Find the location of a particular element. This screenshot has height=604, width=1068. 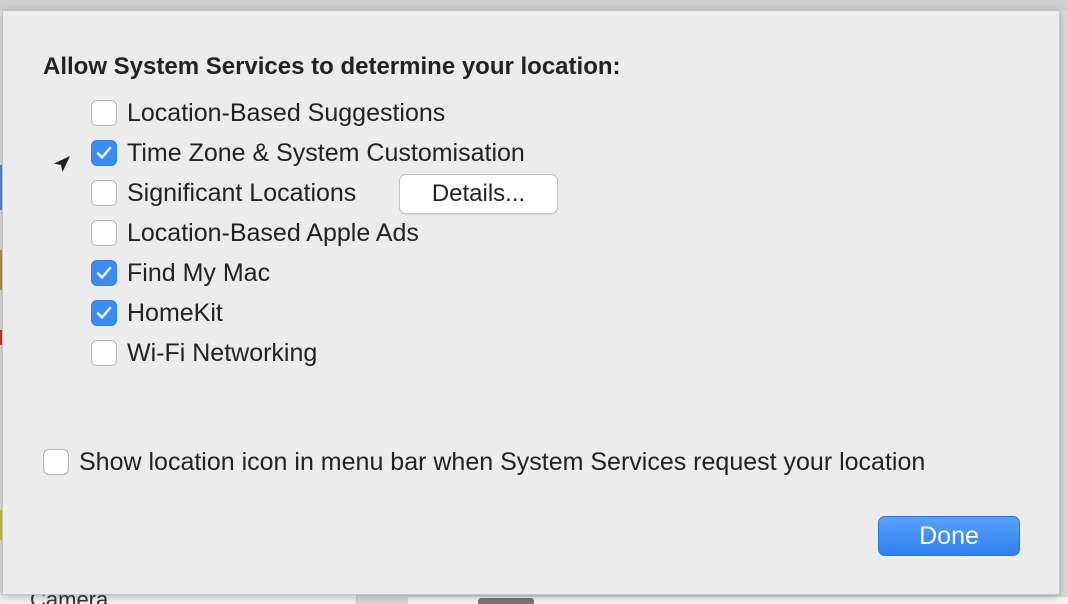

checkbox-location-suggestions is located at coordinates (104, 113).